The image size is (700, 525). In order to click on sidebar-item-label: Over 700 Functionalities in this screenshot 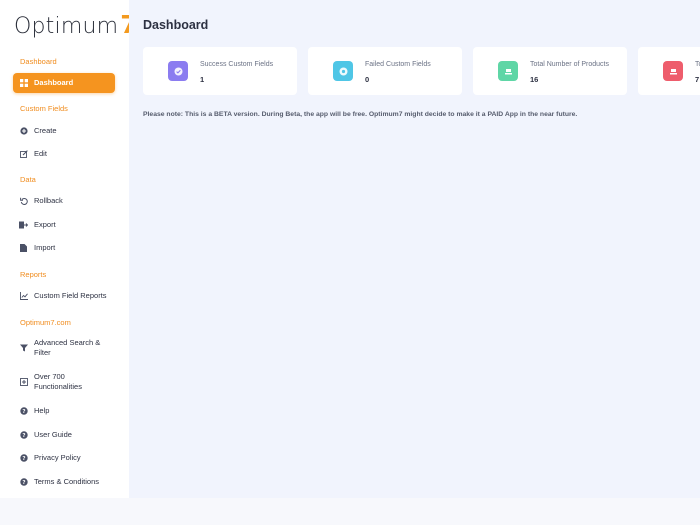, I will do `click(58, 381)`.